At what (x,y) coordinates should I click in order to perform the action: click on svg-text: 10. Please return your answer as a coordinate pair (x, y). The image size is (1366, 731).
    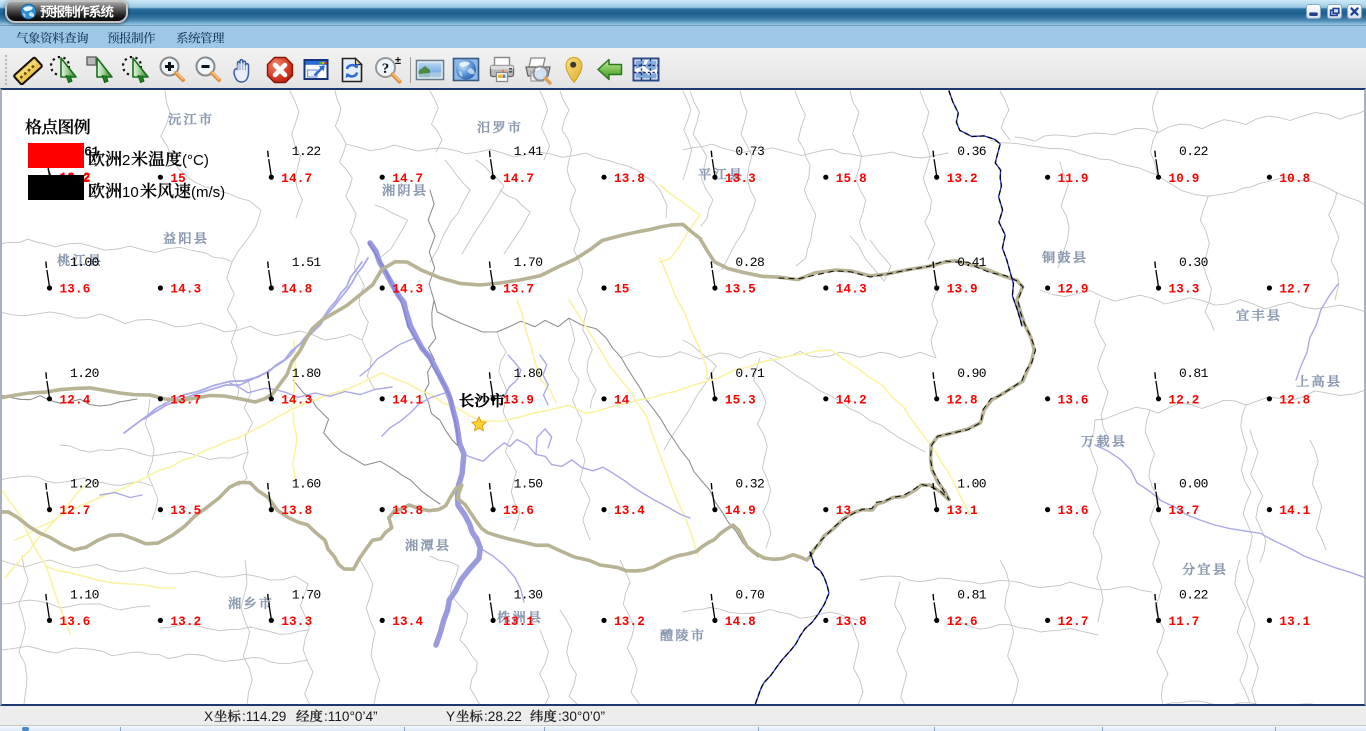
    Looking at the image, I should click on (130, 192).